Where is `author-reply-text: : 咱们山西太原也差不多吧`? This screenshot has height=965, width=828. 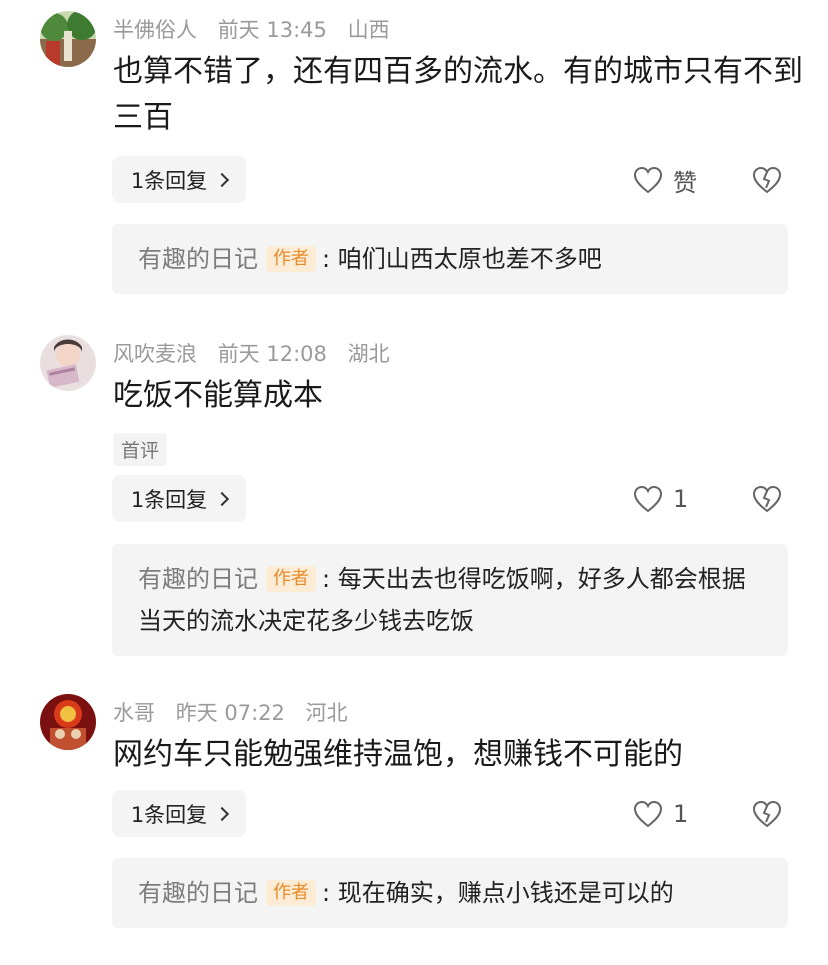 author-reply-text: : 咱们山西太原也差不多吧 is located at coordinates (462, 259).